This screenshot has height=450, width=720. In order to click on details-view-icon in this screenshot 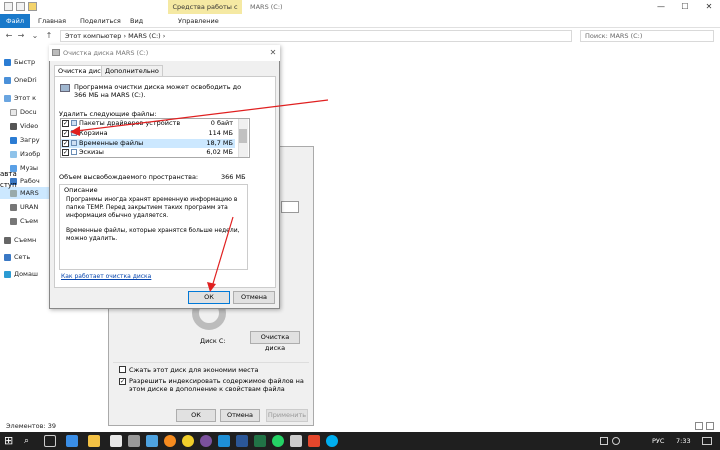, I will do `click(699, 426)`.